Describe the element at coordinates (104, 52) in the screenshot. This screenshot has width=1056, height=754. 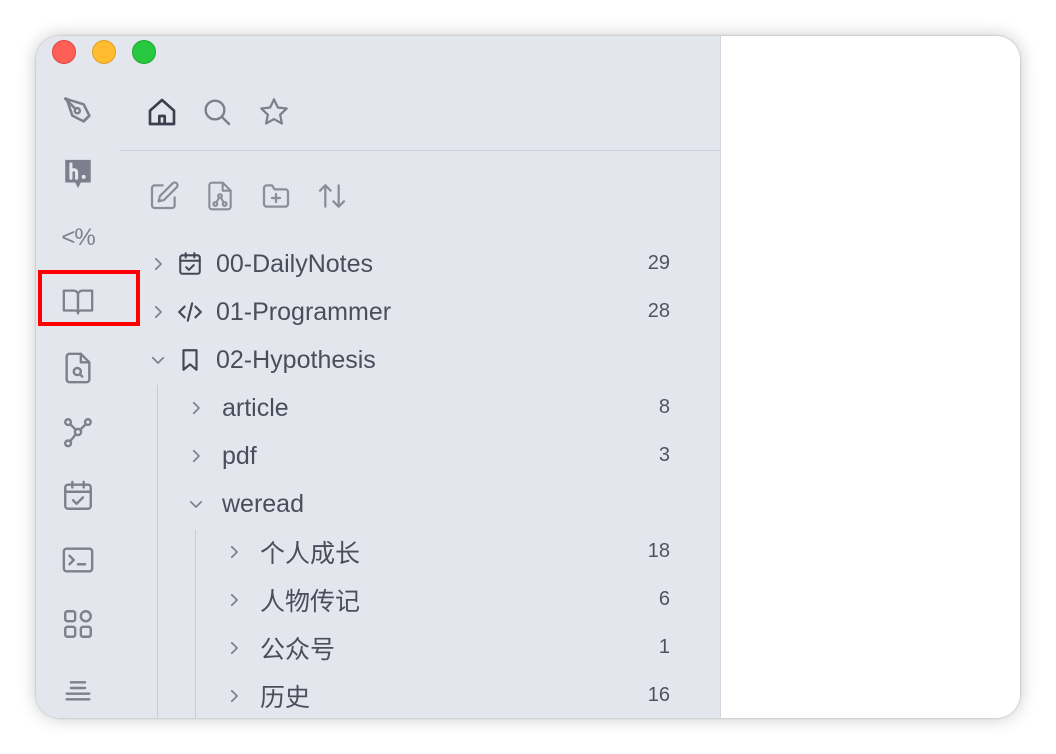
I see `minimize-window-button` at that location.